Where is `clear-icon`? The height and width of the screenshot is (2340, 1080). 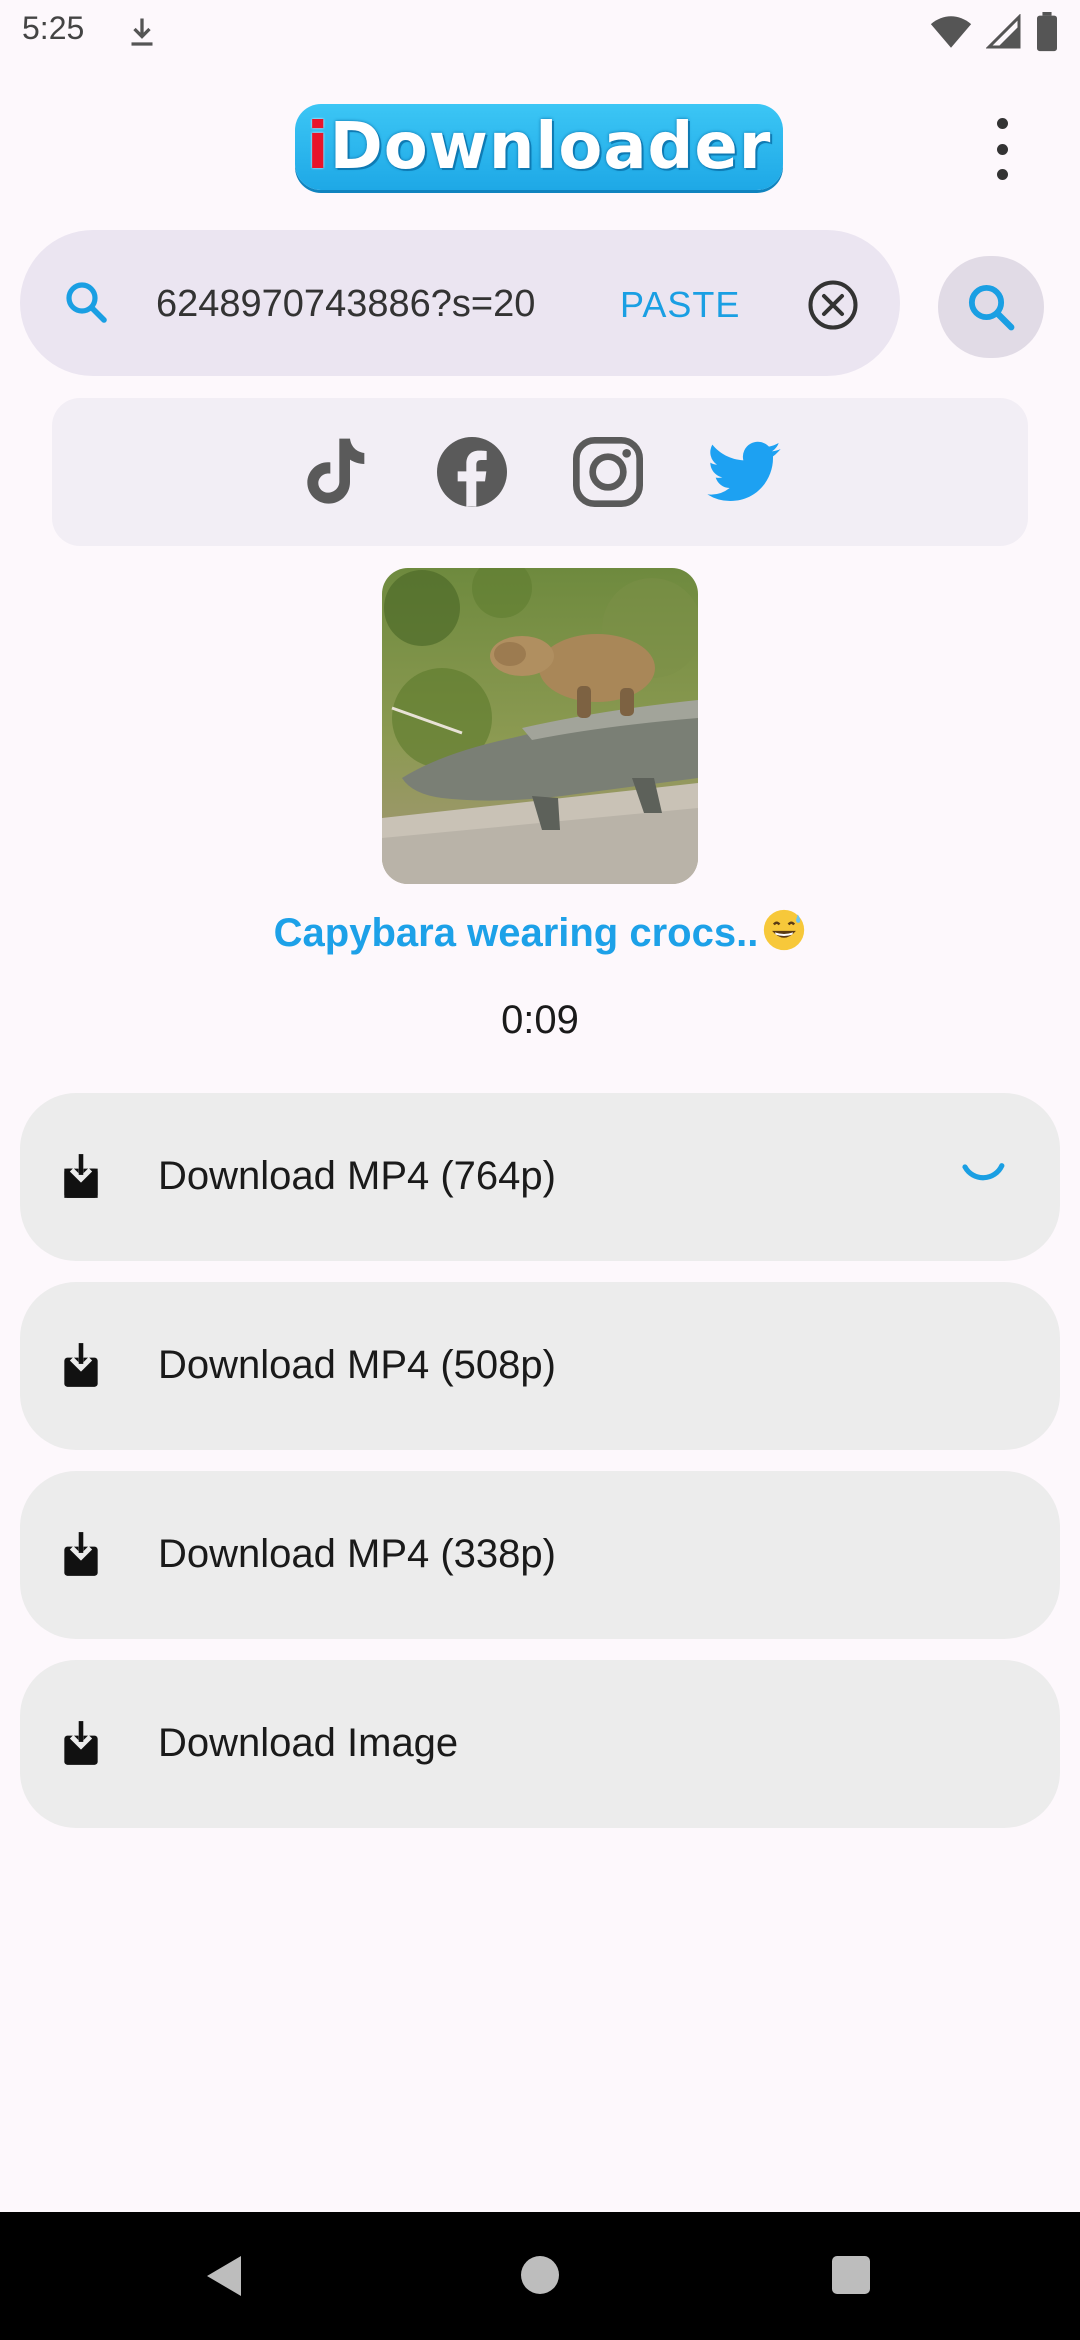
clear-icon is located at coordinates (833, 305).